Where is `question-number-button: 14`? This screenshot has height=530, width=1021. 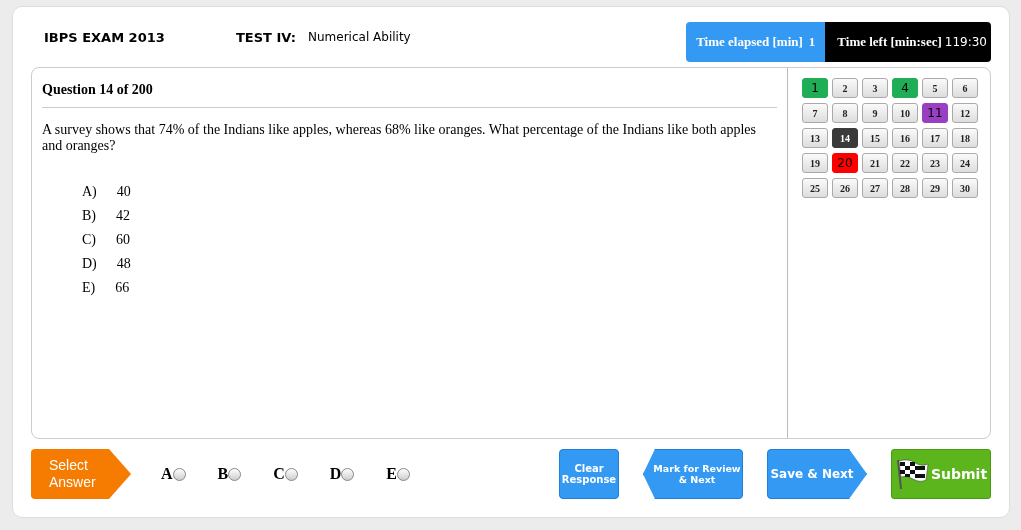 question-number-button: 14 is located at coordinates (845, 138).